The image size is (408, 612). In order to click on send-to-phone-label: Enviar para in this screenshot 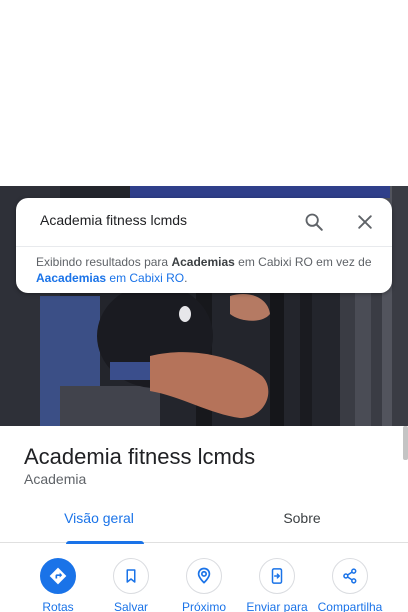, I will do `click(277, 606)`.